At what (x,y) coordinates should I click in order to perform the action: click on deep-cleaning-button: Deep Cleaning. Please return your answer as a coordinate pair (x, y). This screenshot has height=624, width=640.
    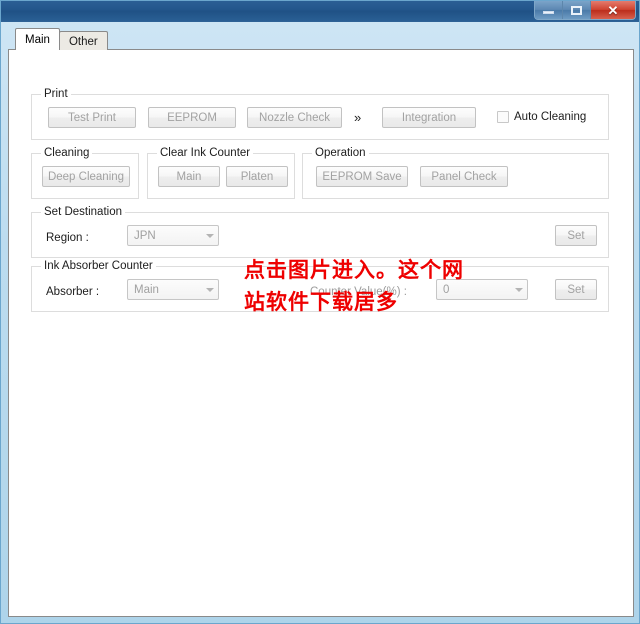
    Looking at the image, I should click on (86, 176).